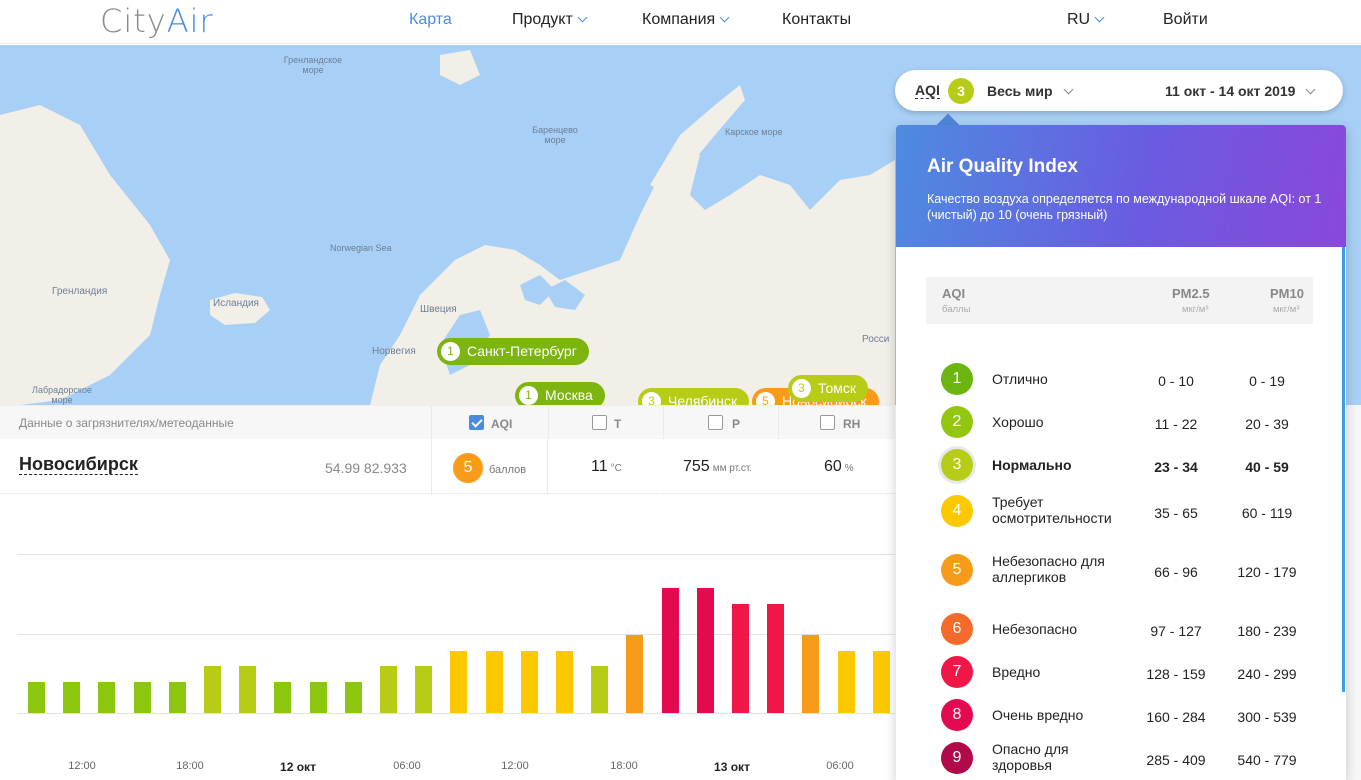  Describe the element at coordinates (1018, 422) in the screenshot. I see `aqi-level-name: Хорошо` at that location.